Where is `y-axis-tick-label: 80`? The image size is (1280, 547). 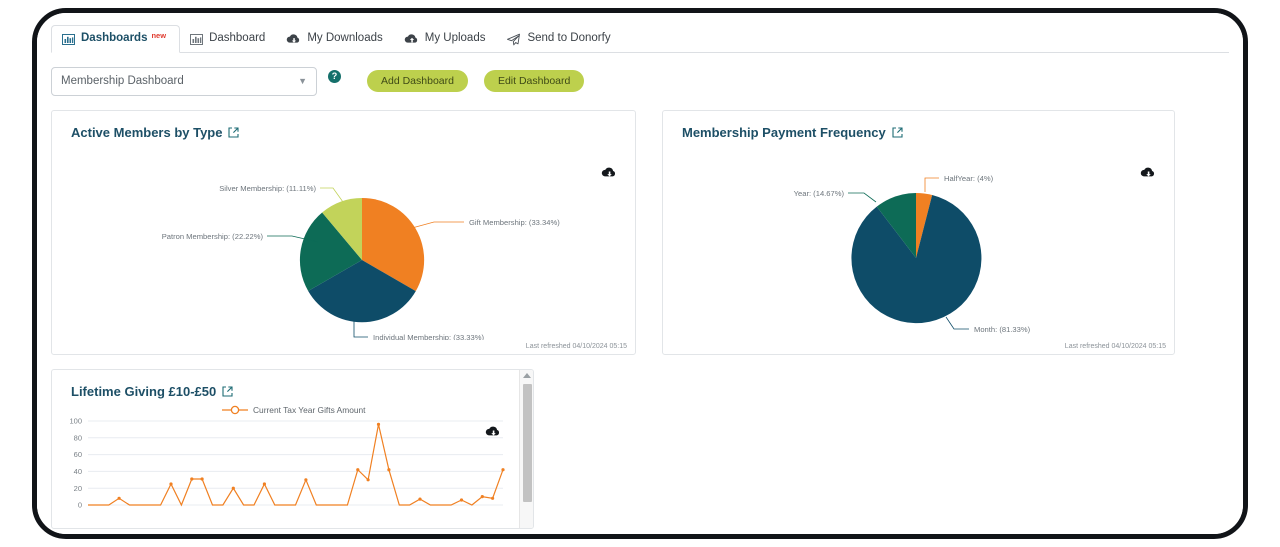 y-axis-tick-label: 80 is located at coordinates (78, 437).